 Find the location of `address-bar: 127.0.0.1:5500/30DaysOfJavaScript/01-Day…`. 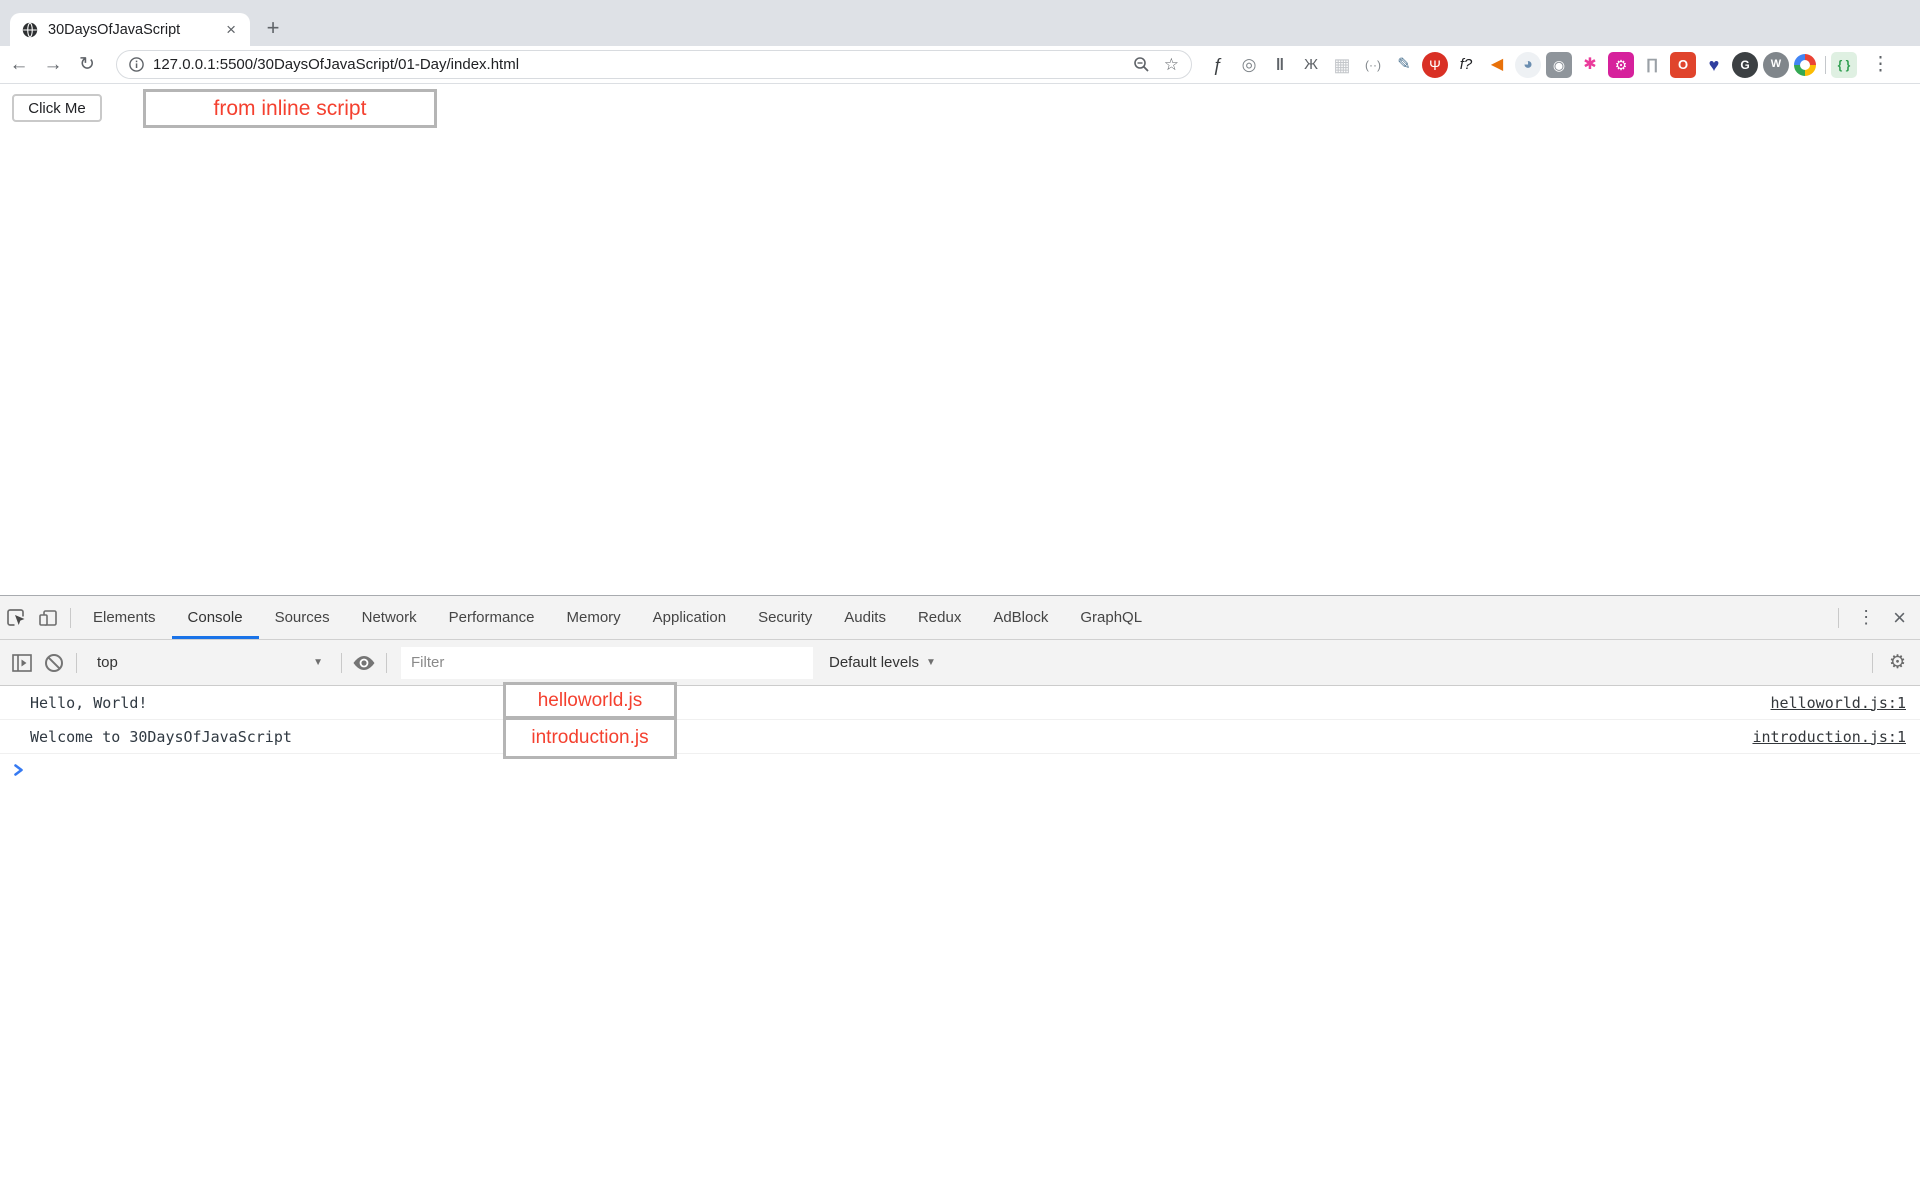

address-bar: 127.0.0.1:5500/30DaysOfJavaScript/01-Day… is located at coordinates (654, 64).